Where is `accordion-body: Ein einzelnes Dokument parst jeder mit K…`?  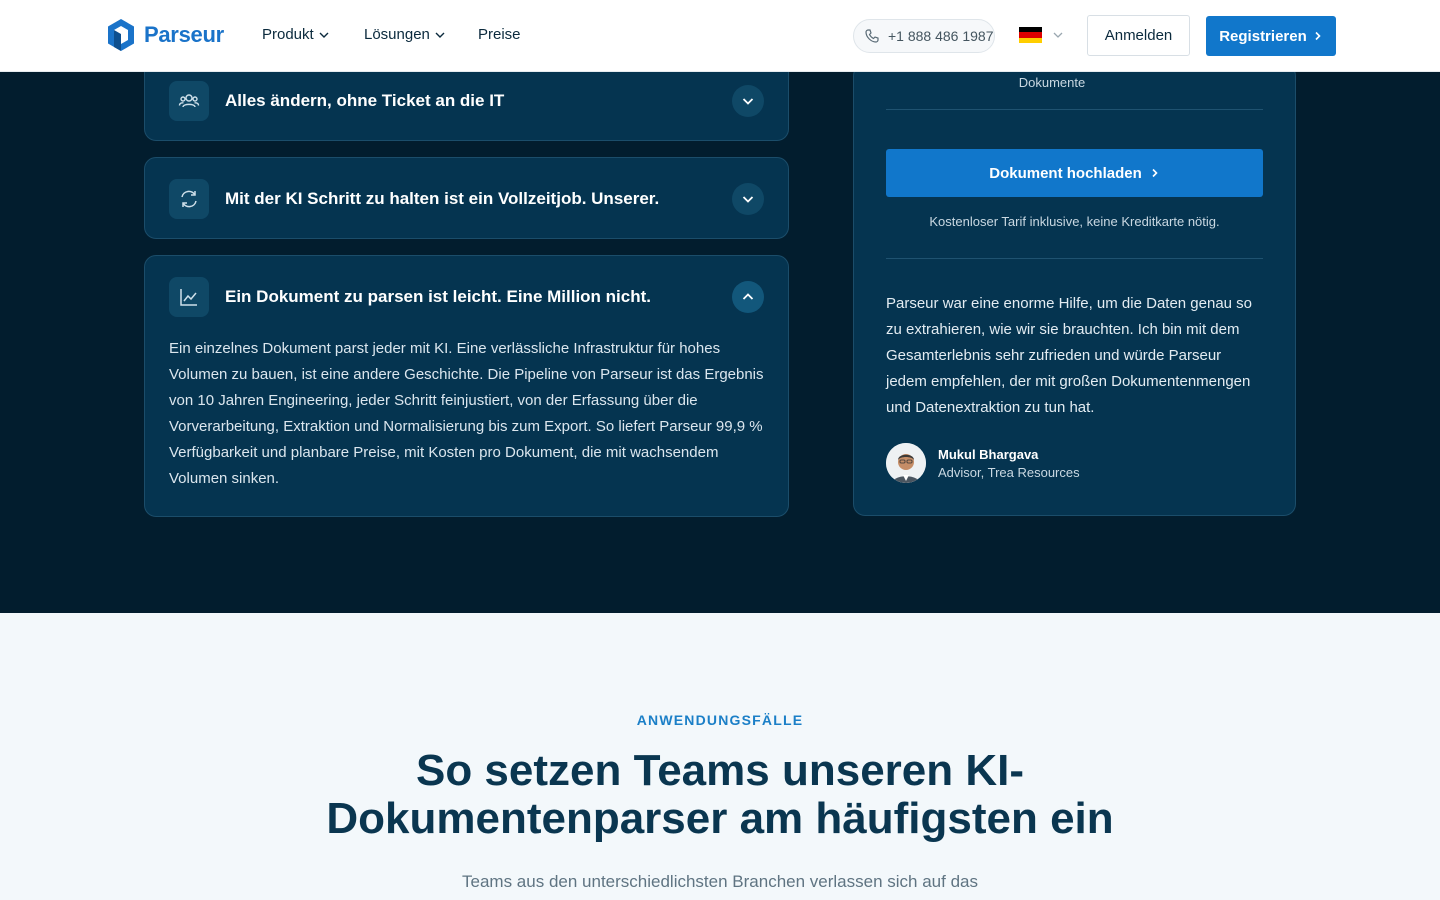 accordion-body: Ein einzelnes Dokument parst jeder mit K… is located at coordinates (466, 413).